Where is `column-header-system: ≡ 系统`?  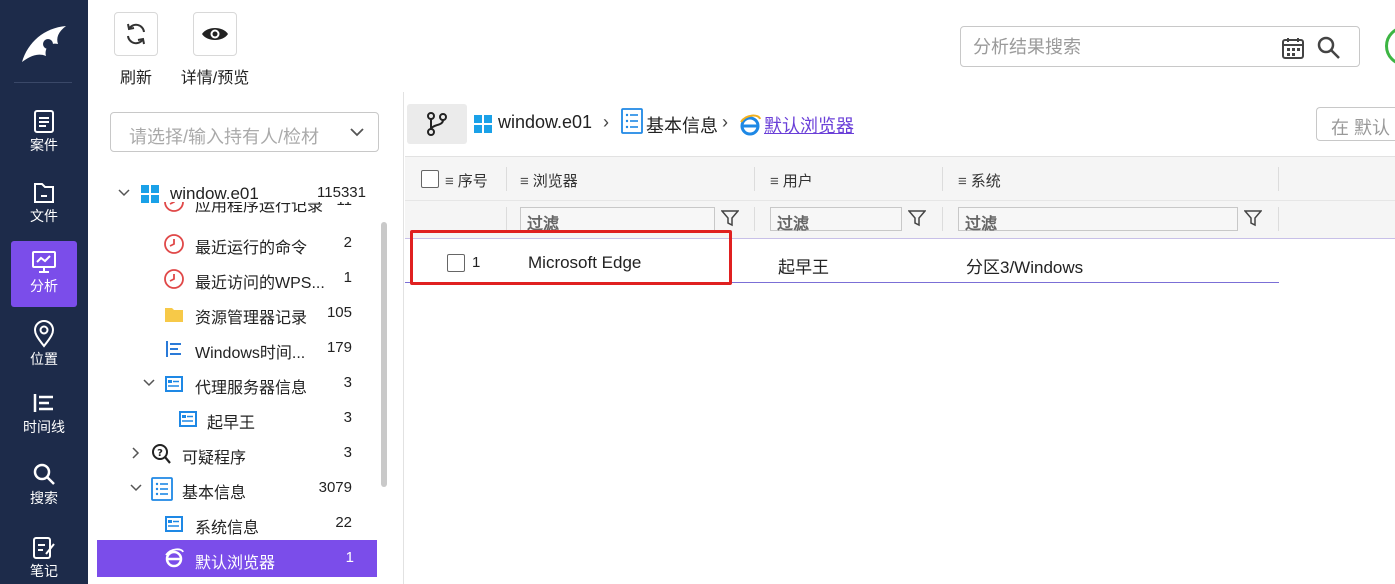 column-header-system: ≡ 系统 is located at coordinates (979, 180).